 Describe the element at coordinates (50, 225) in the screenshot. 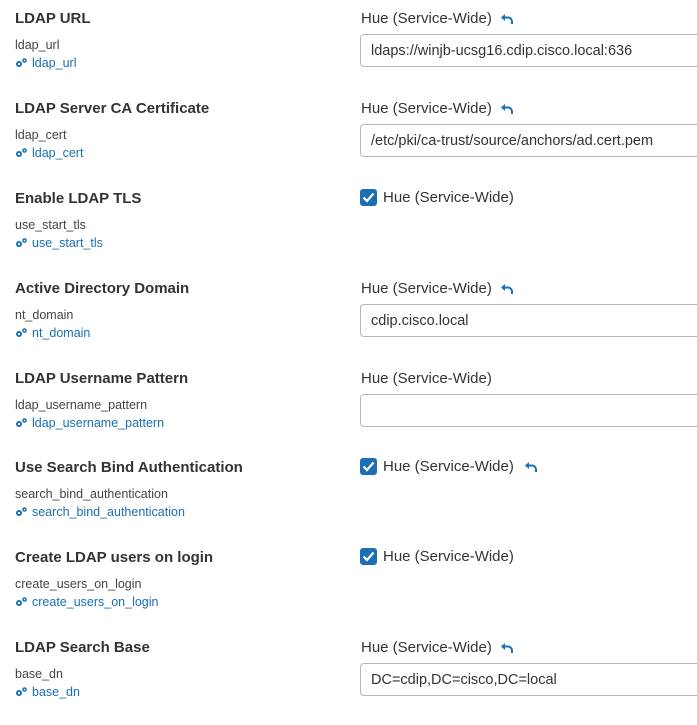

I see `setting-key: use_start_tls` at that location.